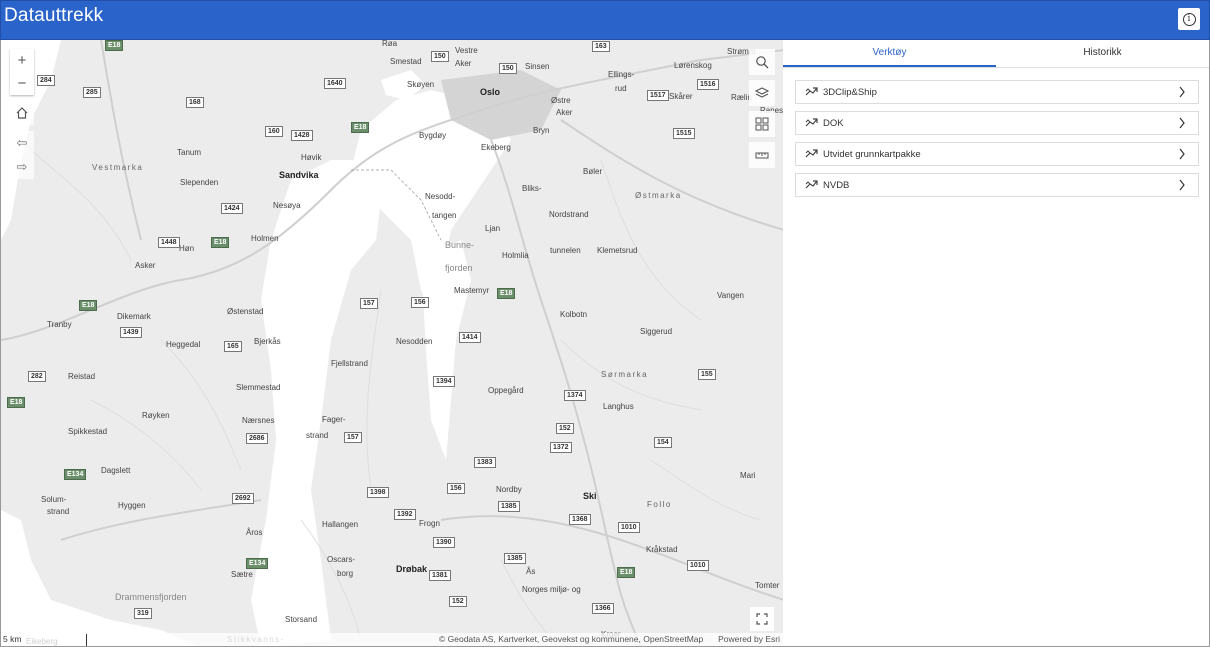  I want to click on info-button: i, so click(1189, 19).